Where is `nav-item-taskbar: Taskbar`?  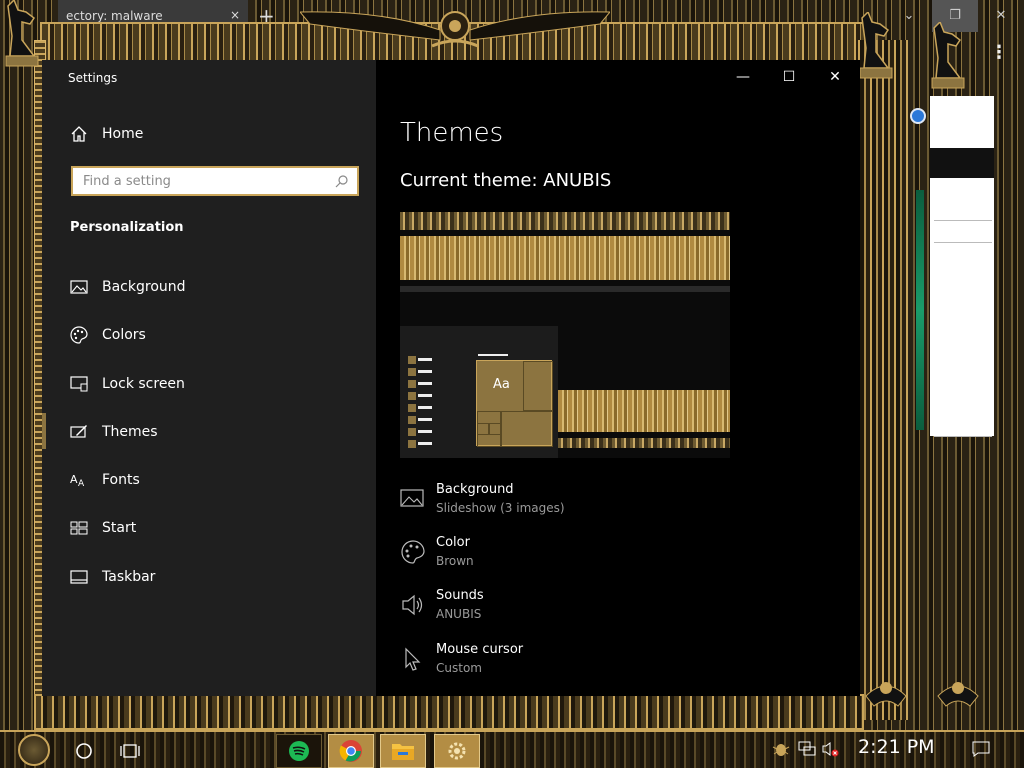
nav-item-taskbar: Taskbar is located at coordinates (111, 577).